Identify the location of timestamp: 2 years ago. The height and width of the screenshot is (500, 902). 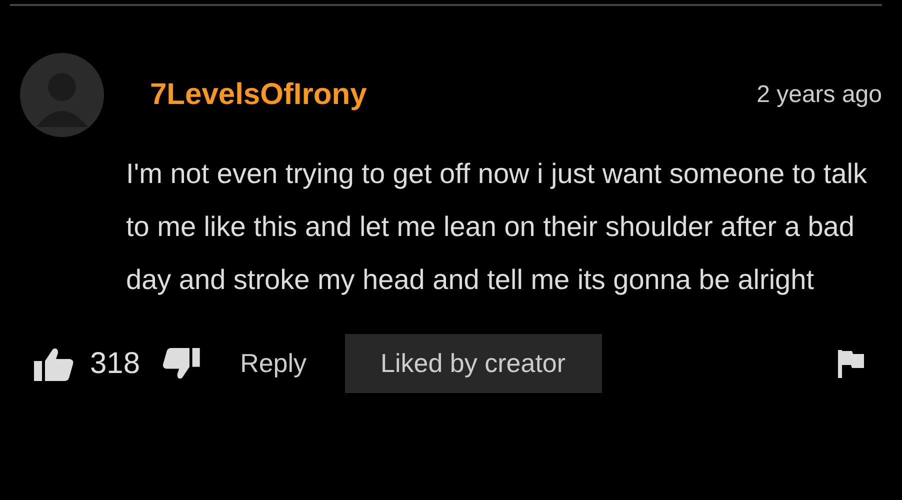
(819, 95).